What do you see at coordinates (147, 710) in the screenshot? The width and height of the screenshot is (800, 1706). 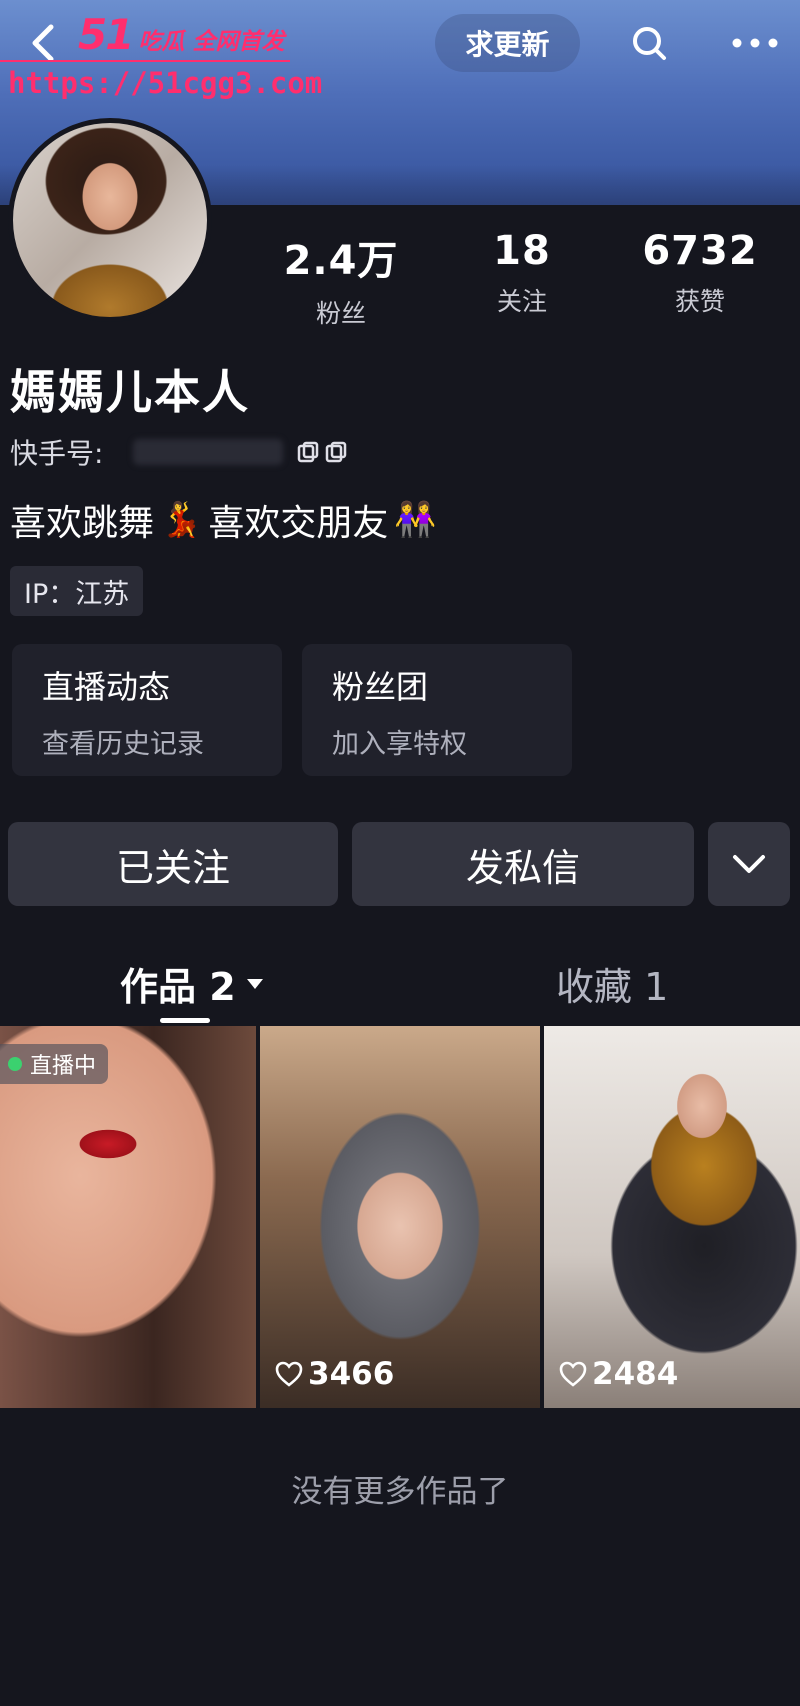 I see `live-history-card: 直播动态 查看历史记录` at bounding box center [147, 710].